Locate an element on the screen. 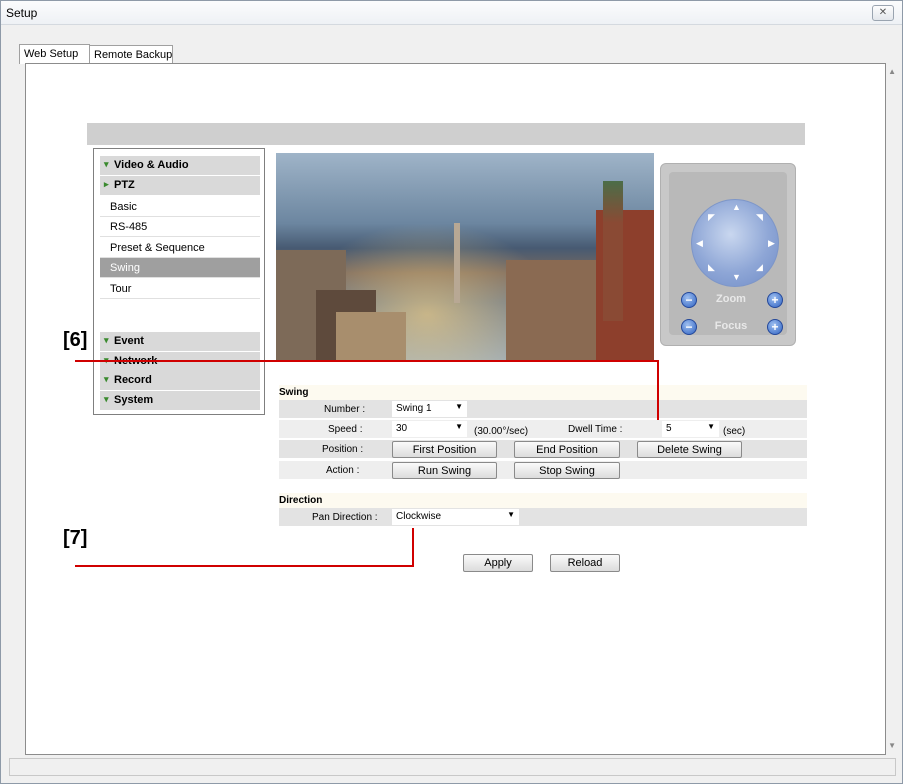 Image resolution: width=903 pixels, height=784 pixels. annotation-line-7-vertical is located at coordinates (413, 547).